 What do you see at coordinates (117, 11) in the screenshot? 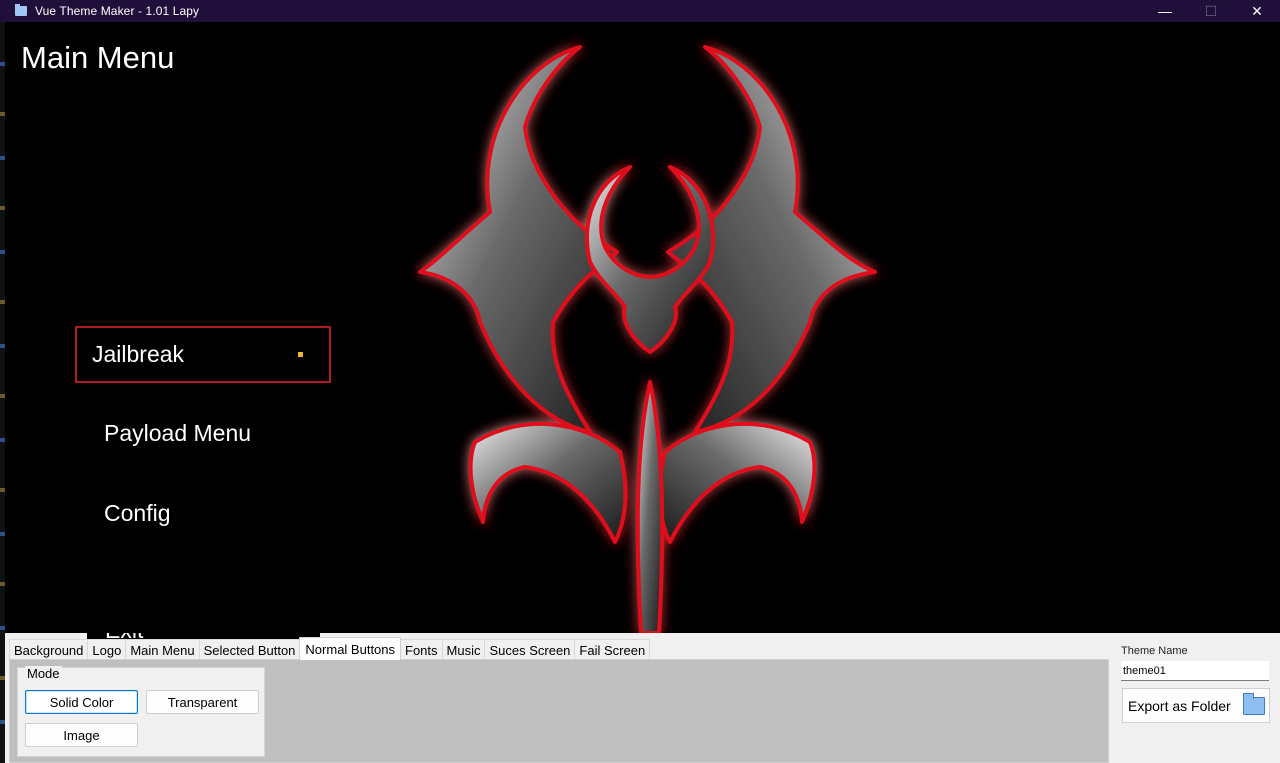
I see `window-title: Vue Theme Maker - 1.01 Lapy` at bounding box center [117, 11].